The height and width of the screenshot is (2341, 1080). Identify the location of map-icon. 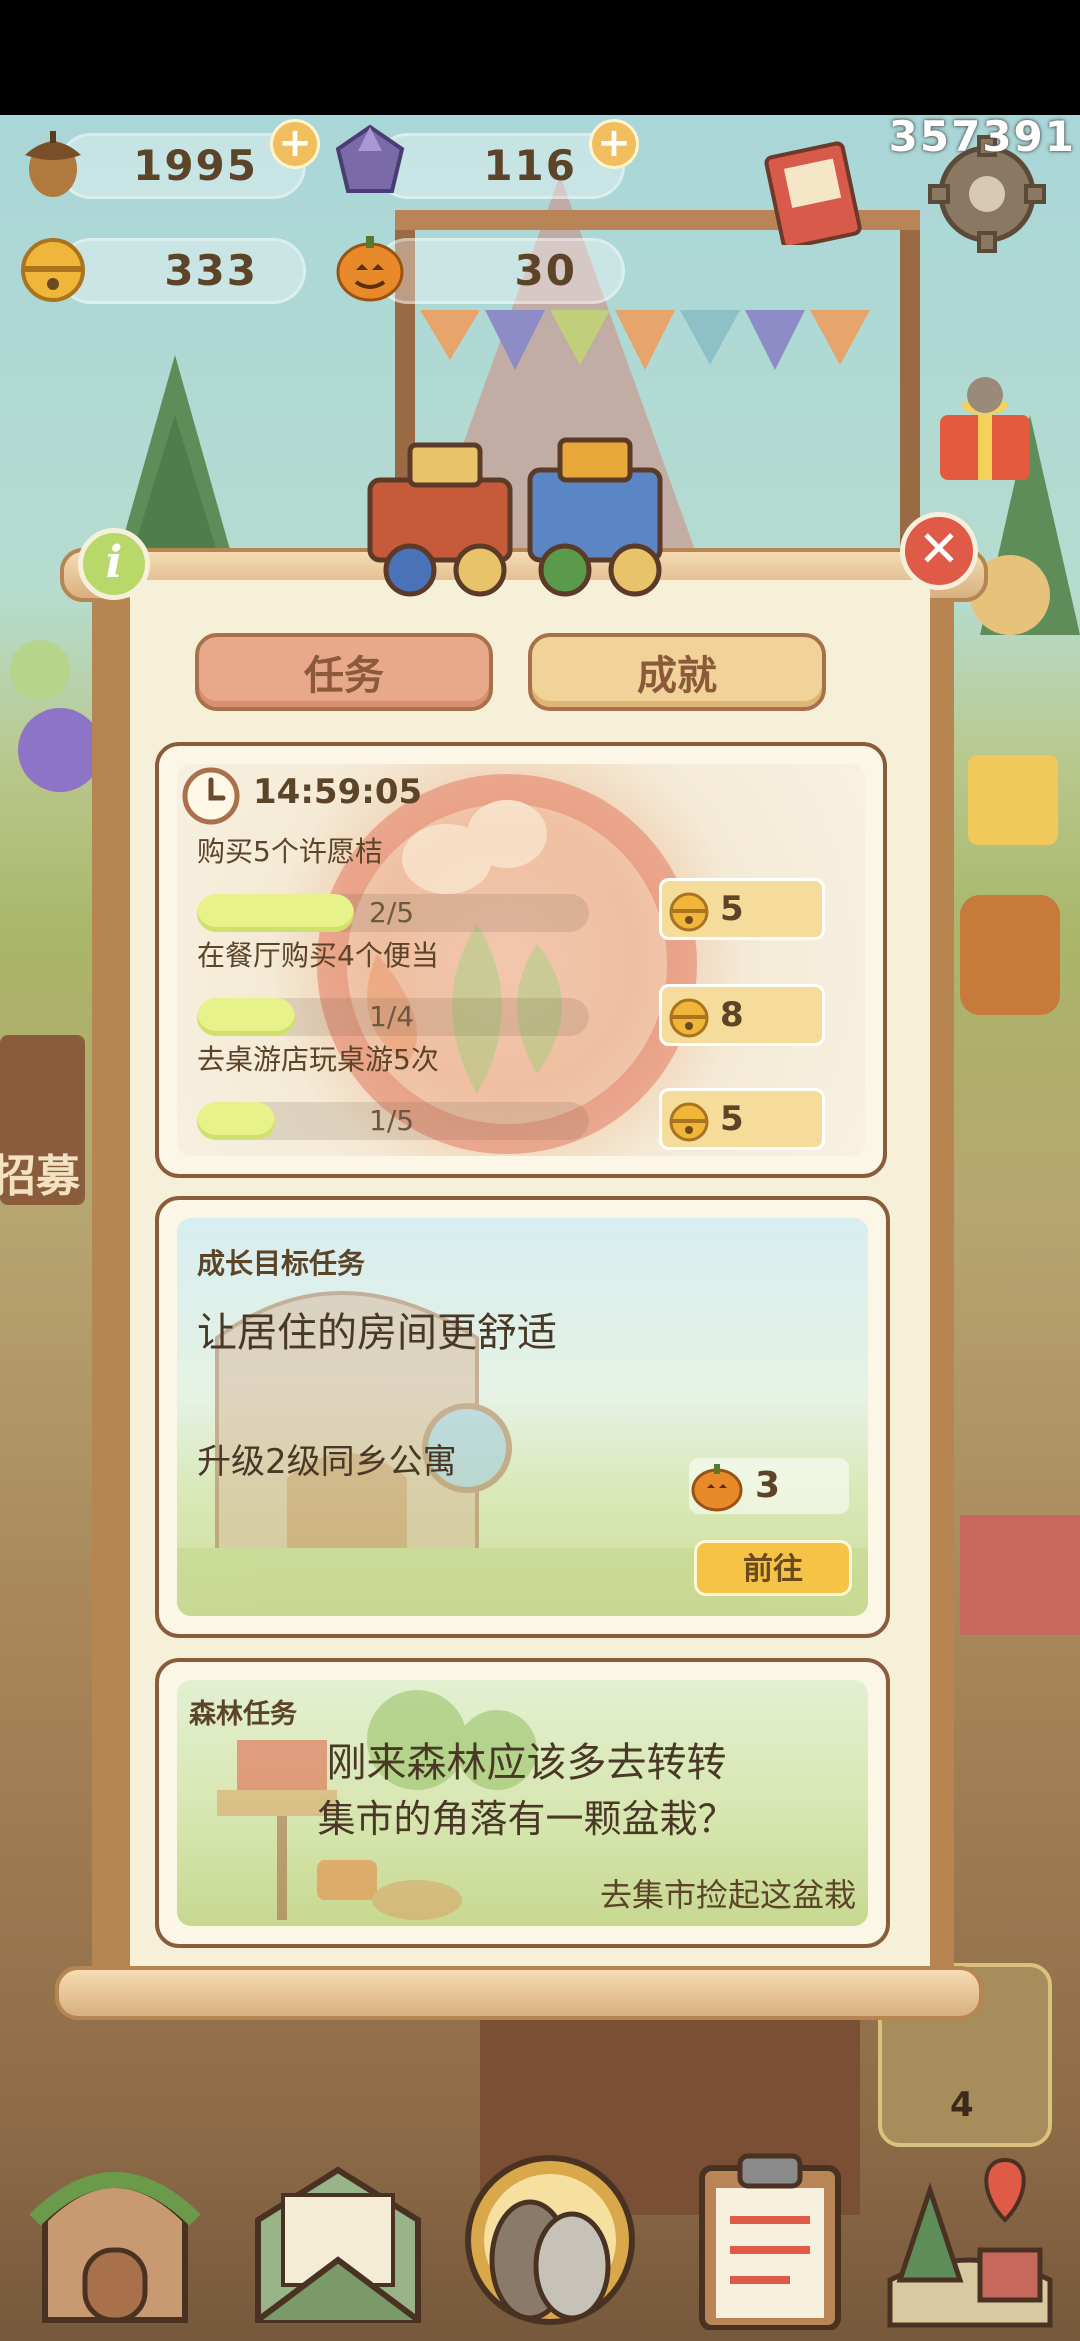
(970, 2242).